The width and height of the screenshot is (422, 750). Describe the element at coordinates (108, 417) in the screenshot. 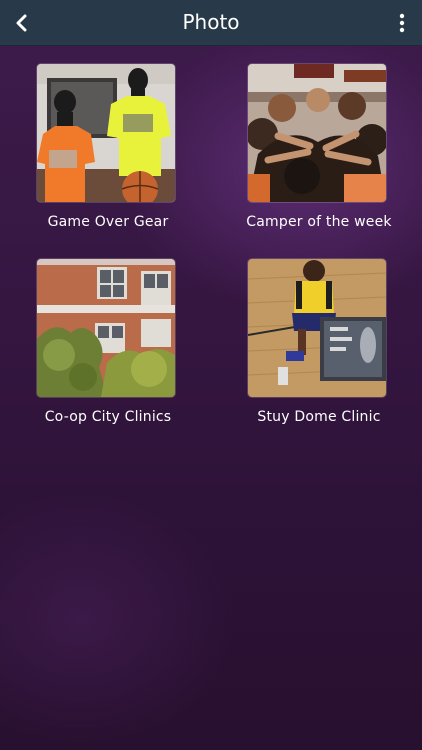

I see `gallery-caption: Co-op City Clinics` at that location.